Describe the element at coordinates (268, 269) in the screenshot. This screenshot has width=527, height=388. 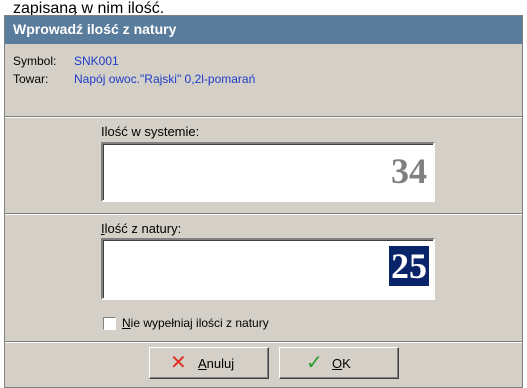
I see `natural-qty-input: 25` at that location.